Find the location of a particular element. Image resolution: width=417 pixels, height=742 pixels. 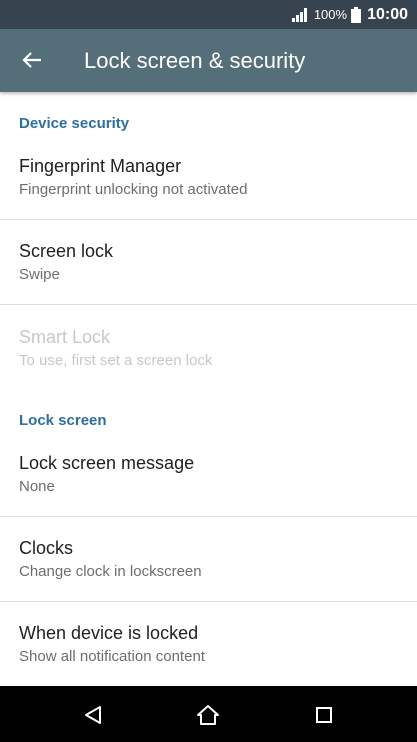

nav-home-button is located at coordinates (208, 715).